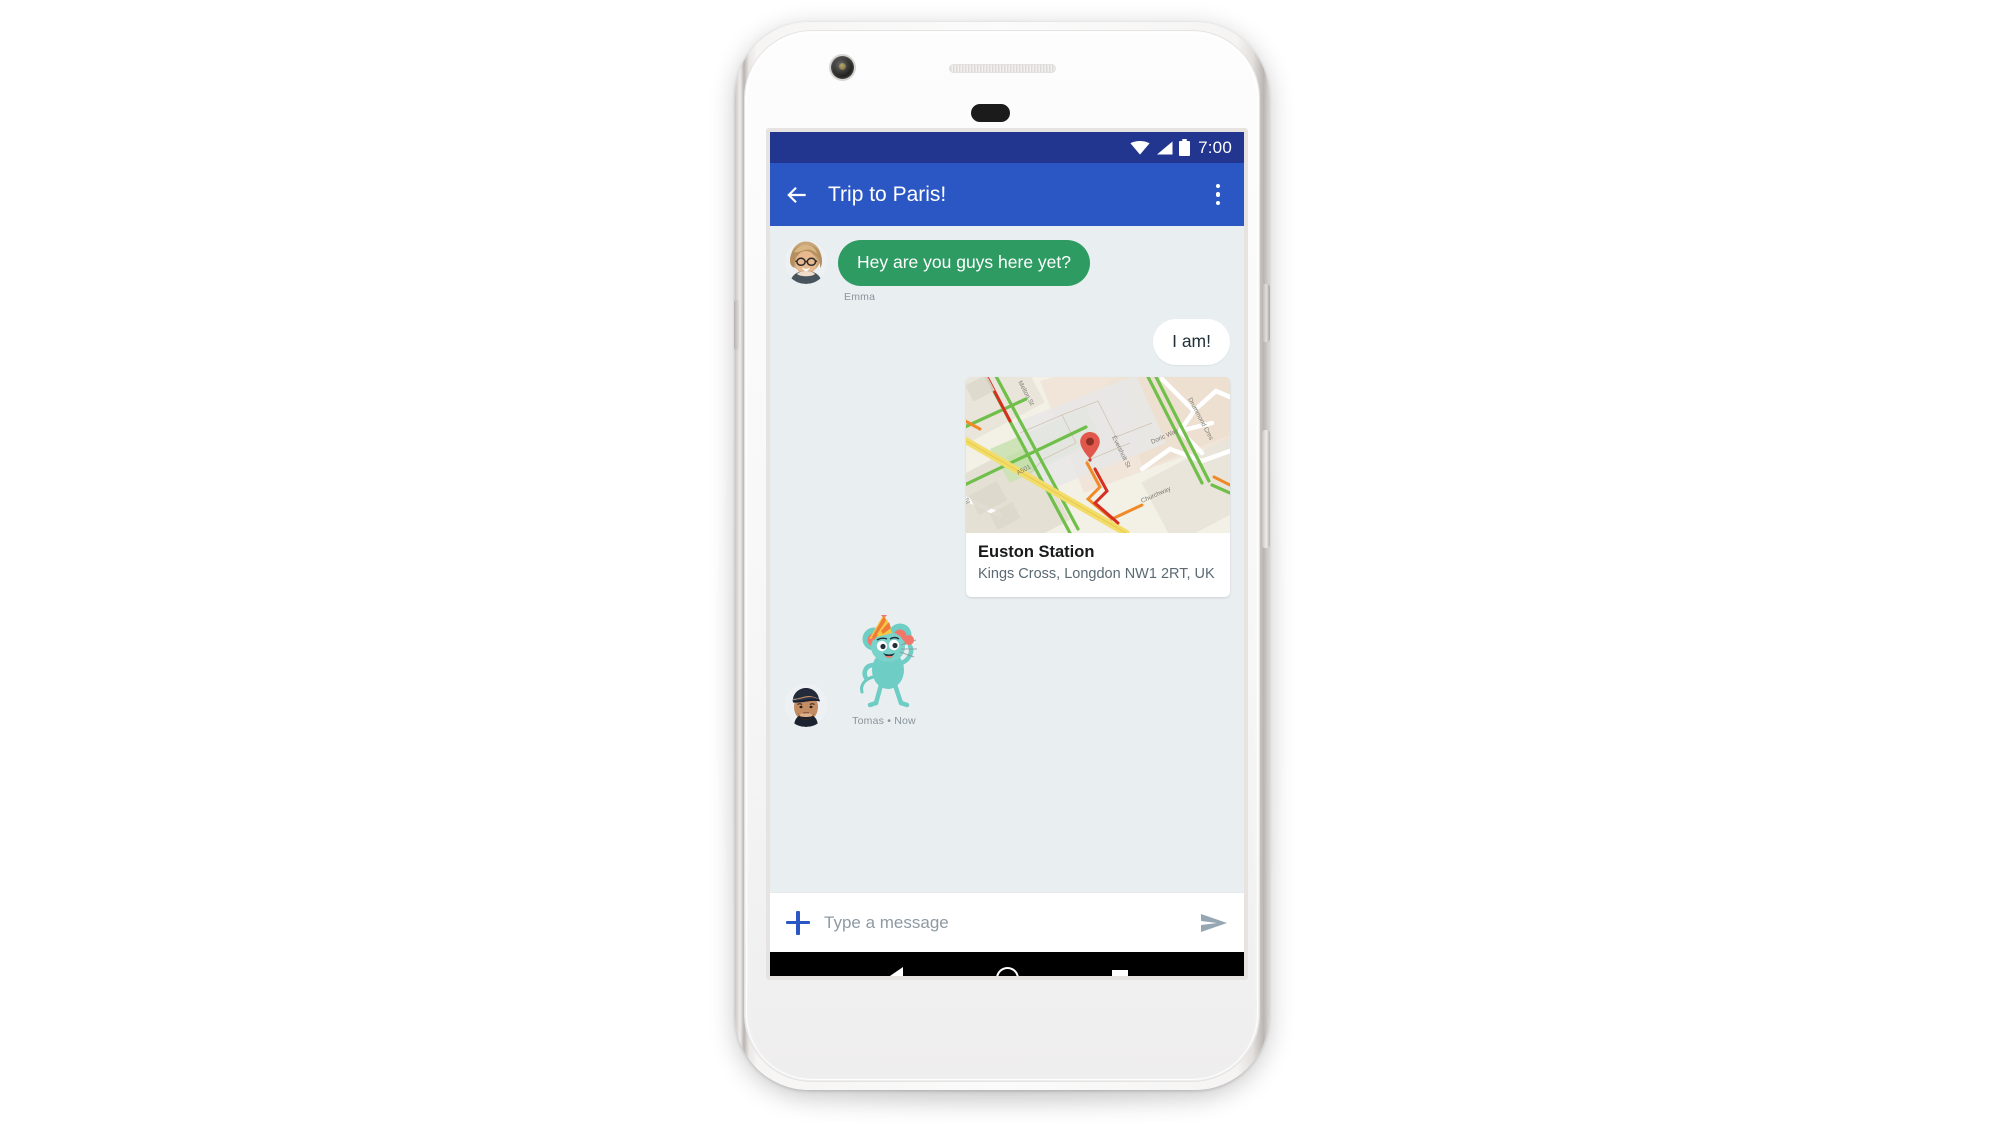 The width and height of the screenshot is (2000, 1124). What do you see at coordinates (806, 704) in the screenshot?
I see `tomas-avatar` at bounding box center [806, 704].